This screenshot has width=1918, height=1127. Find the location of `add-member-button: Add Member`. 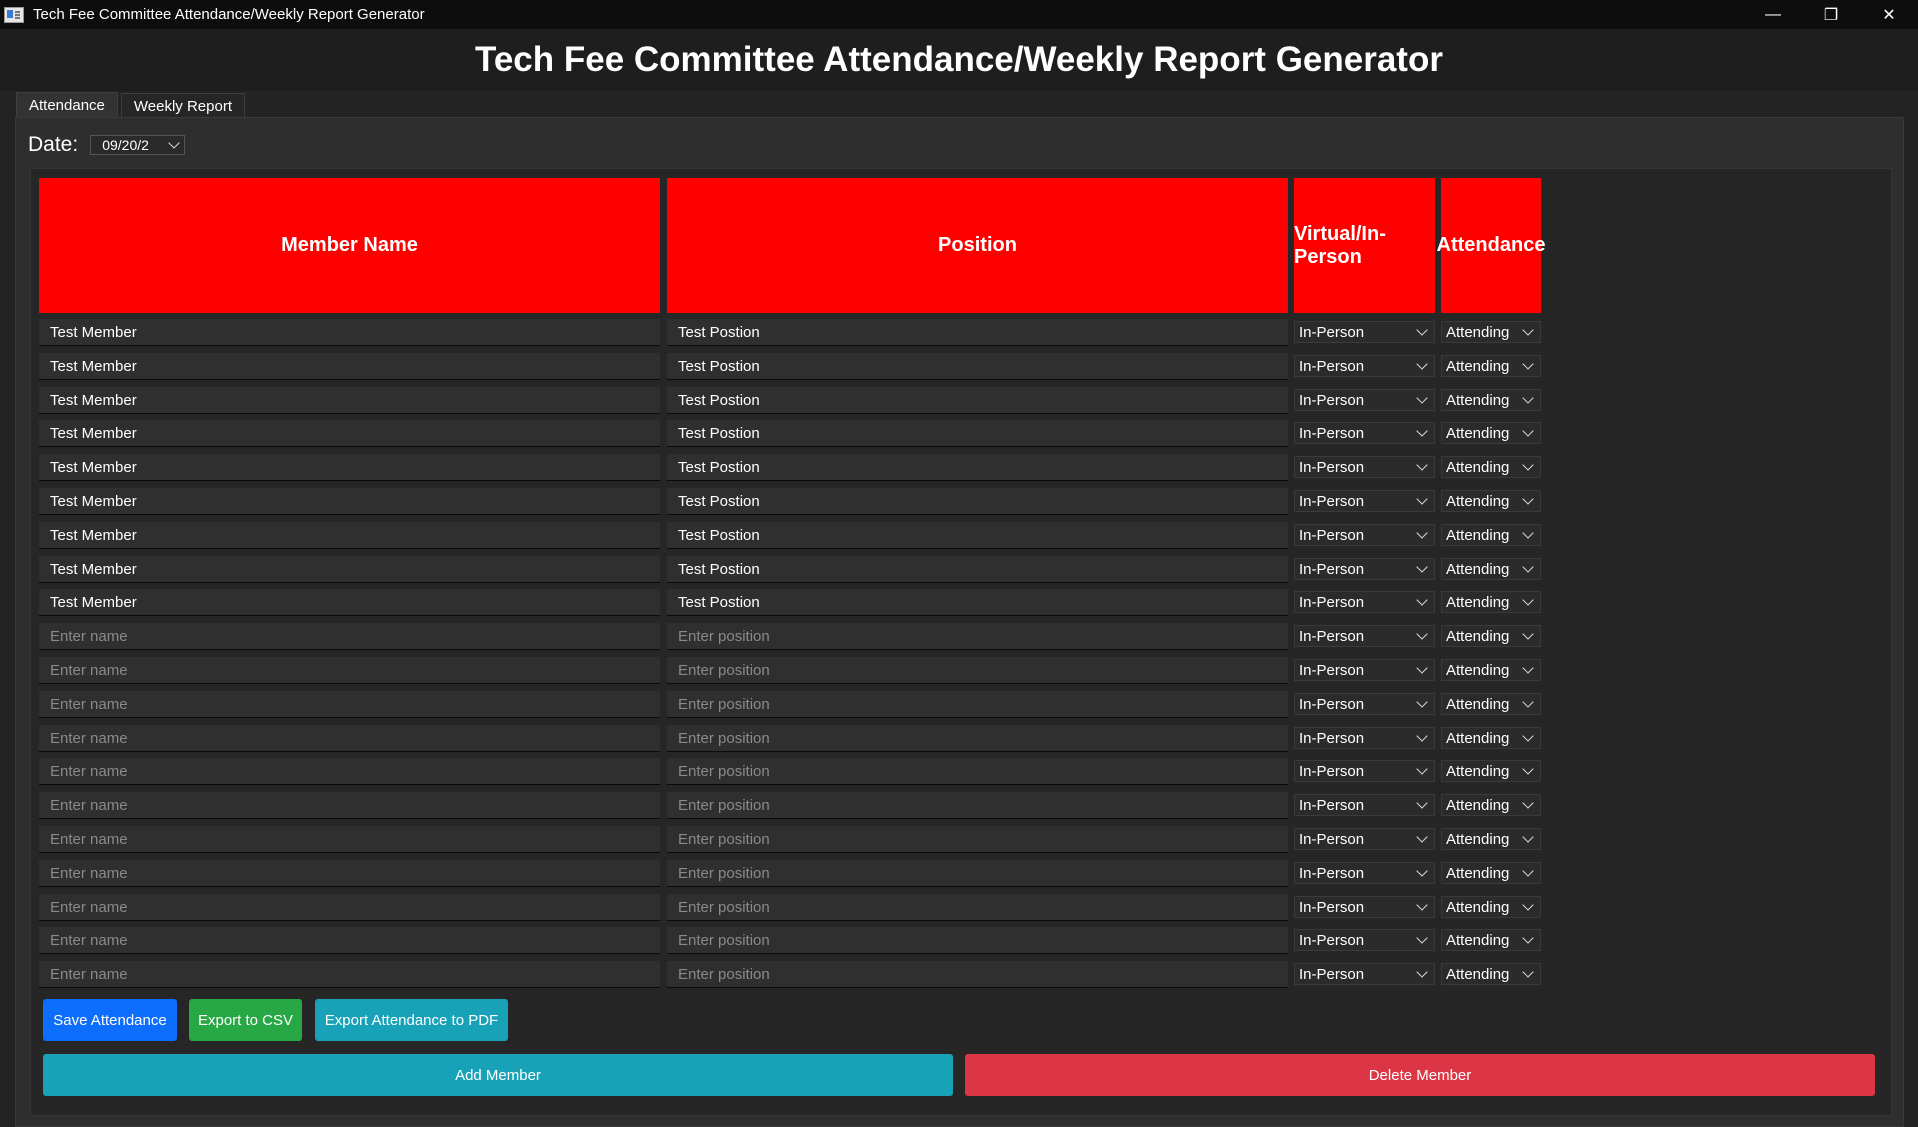

add-member-button: Add Member is located at coordinates (498, 1075).